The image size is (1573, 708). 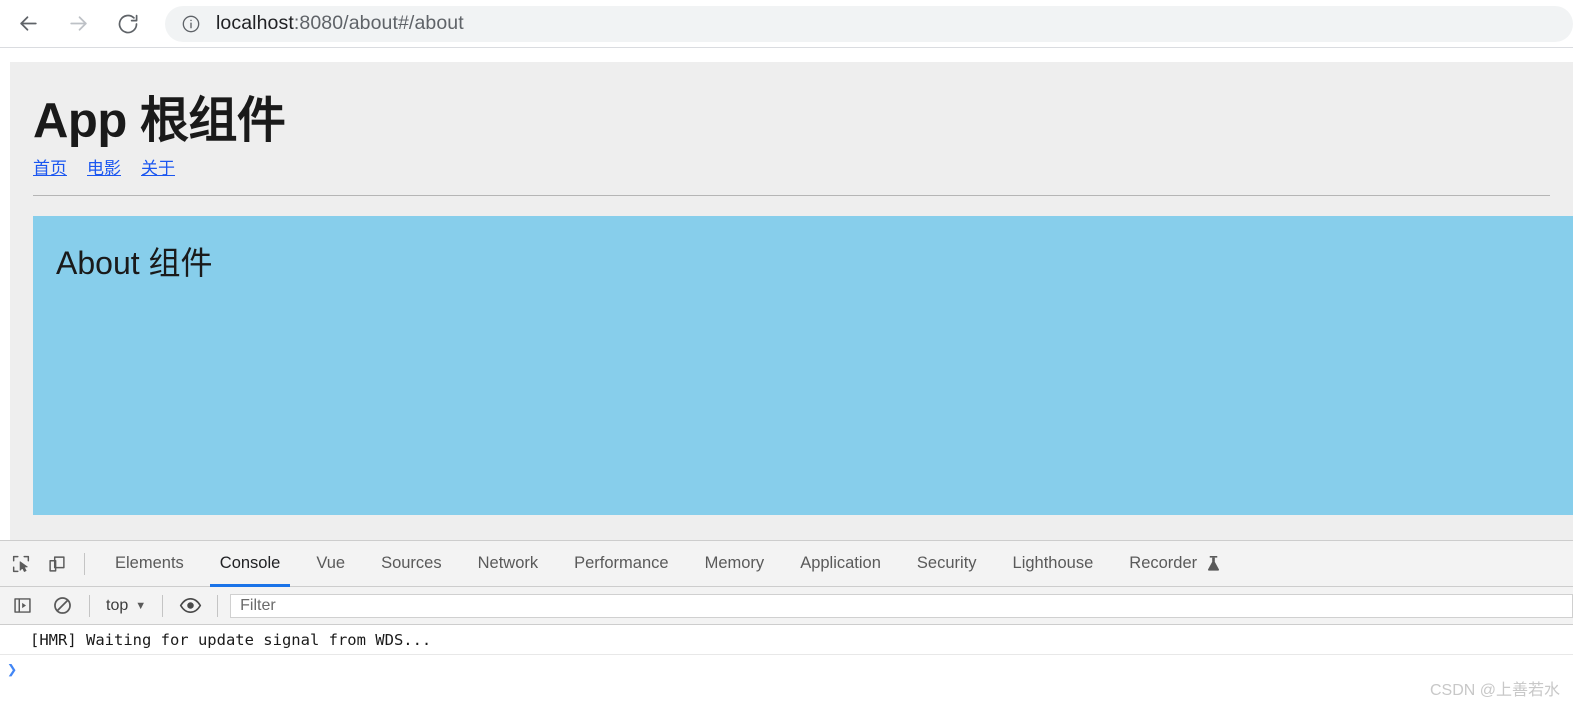 I want to click on clear-console-icon, so click(x=62, y=606).